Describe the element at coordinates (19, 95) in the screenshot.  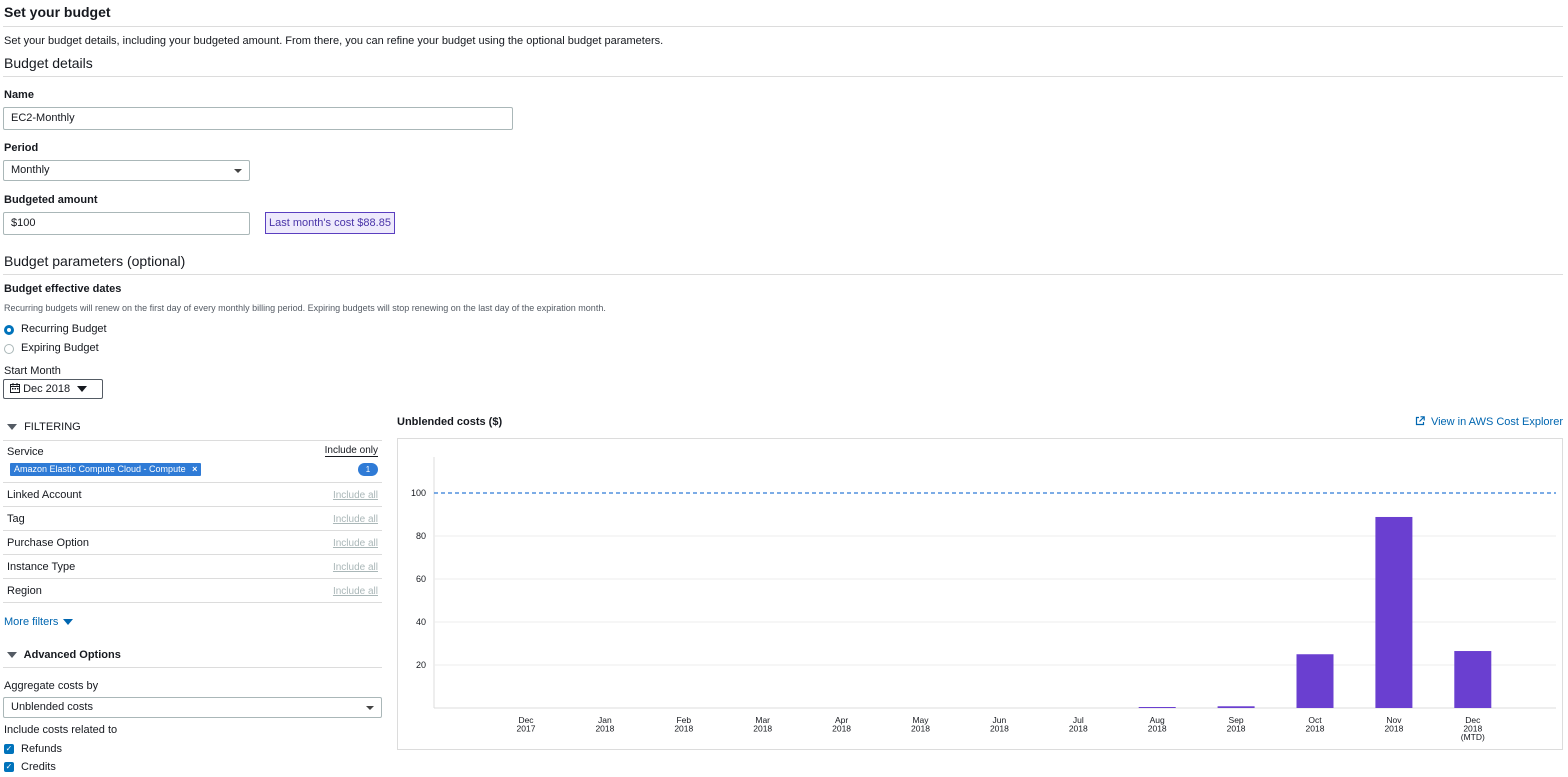
I see `name-label: Name` at that location.